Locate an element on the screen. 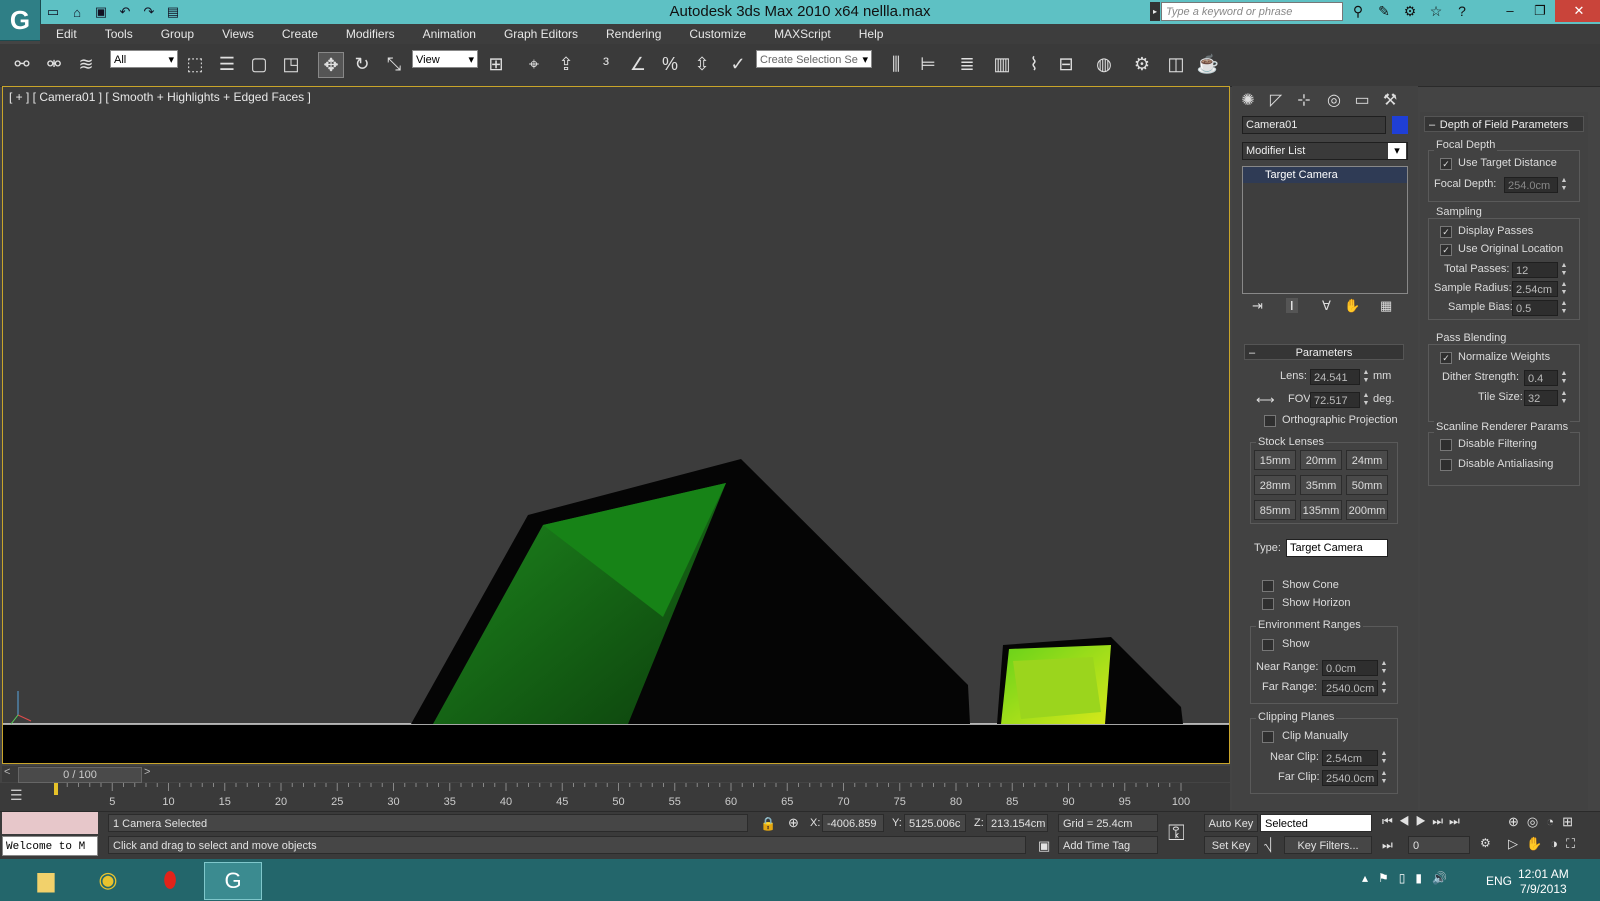 The height and width of the screenshot is (901, 1600). lens-200mm-button: 200mm is located at coordinates (1367, 510).